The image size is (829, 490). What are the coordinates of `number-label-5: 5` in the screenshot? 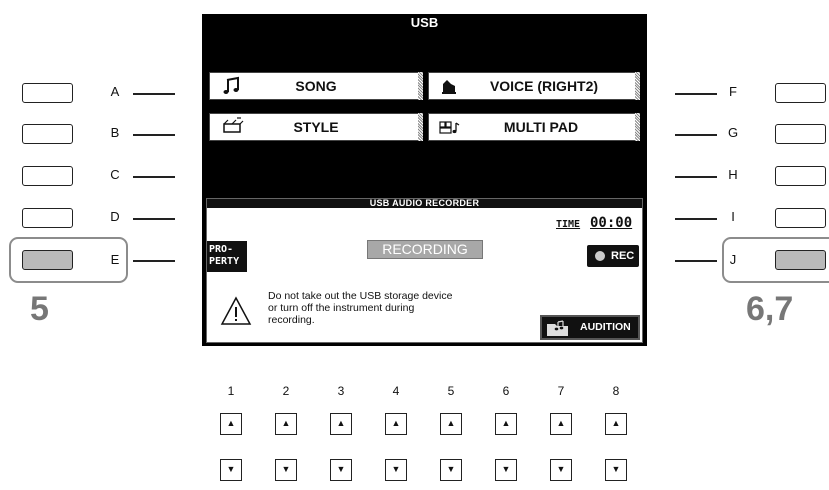 It's located at (451, 391).